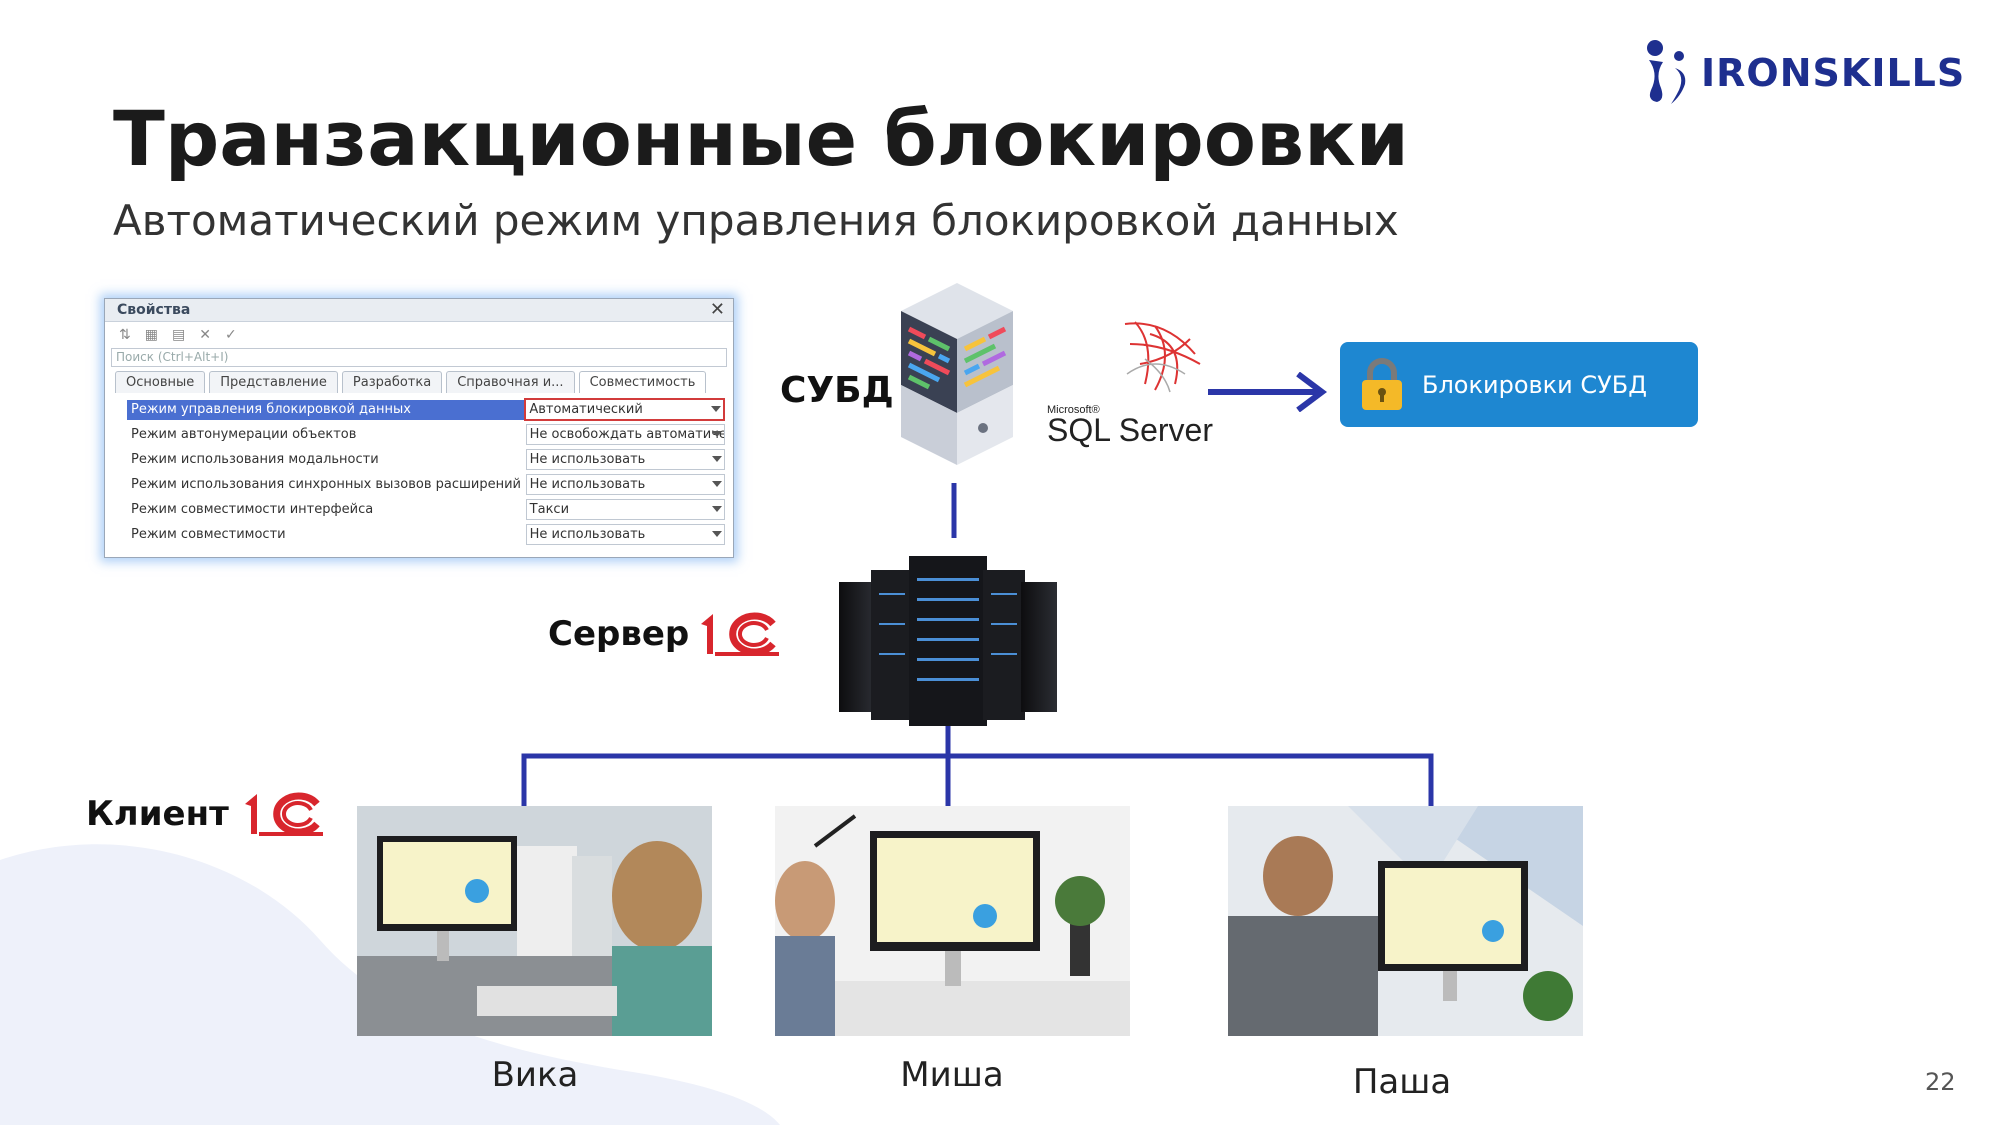  I want to click on user-name: Паша, so click(1402, 1082).